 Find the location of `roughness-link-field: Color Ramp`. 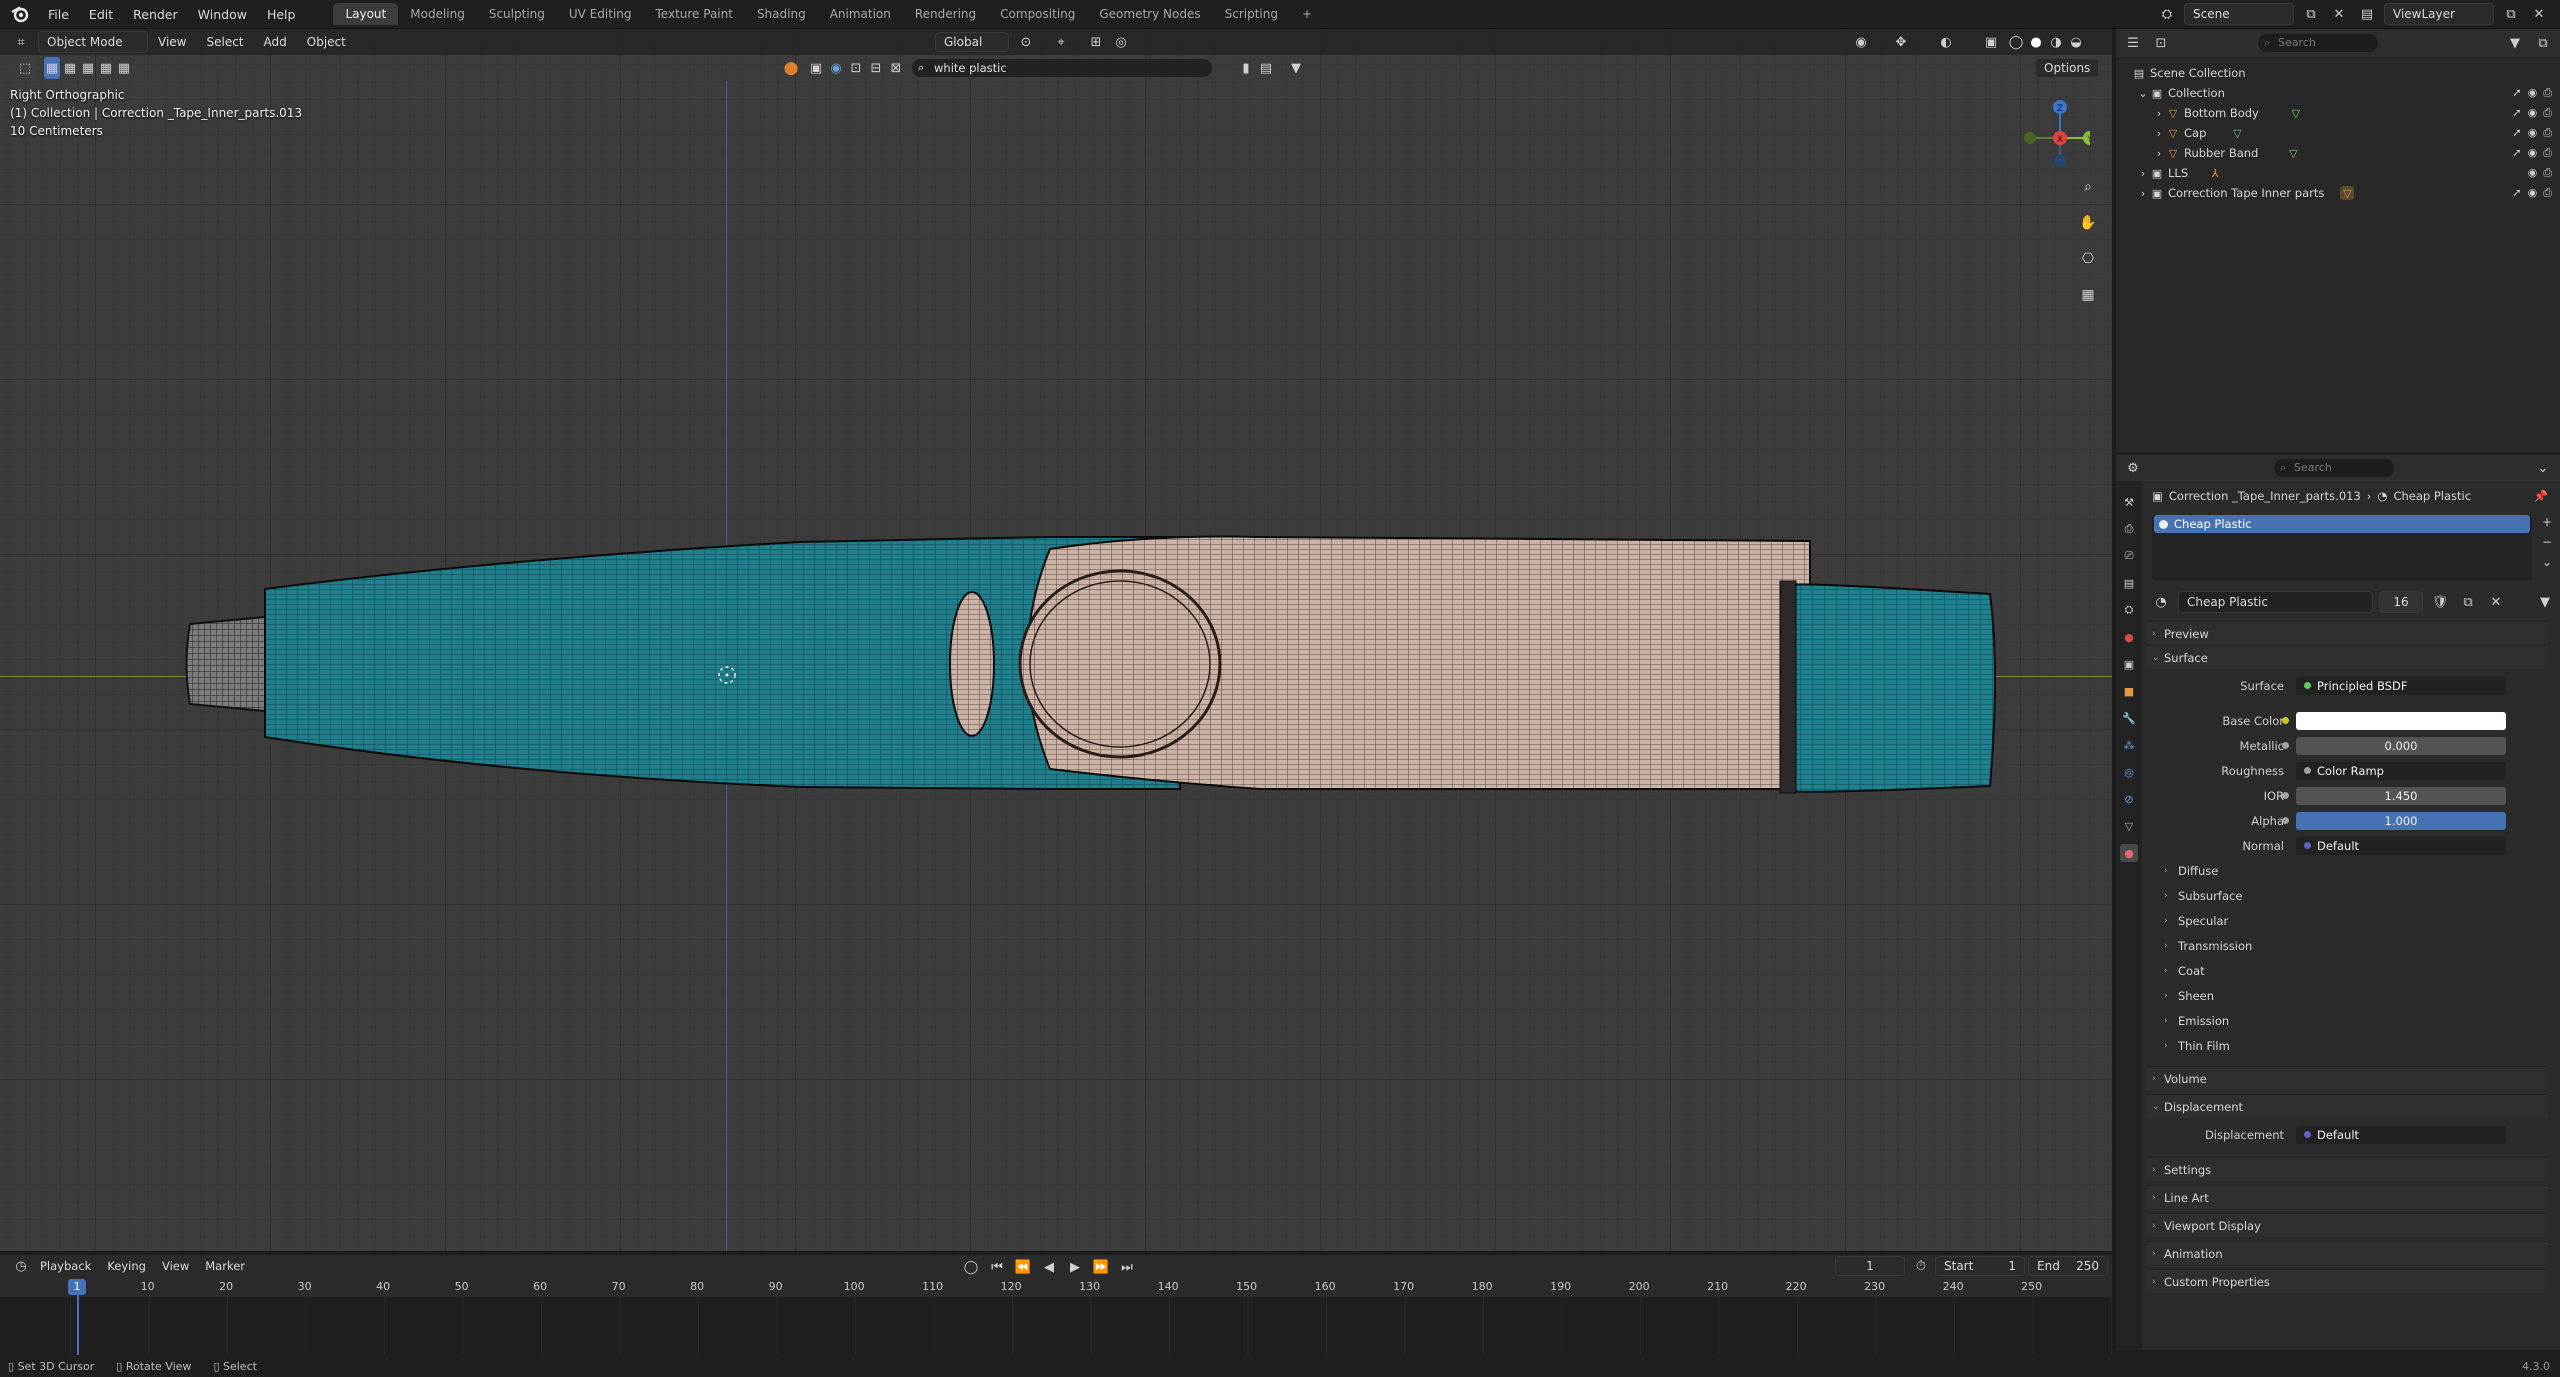

roughness-link-field: Color Ramp is located at coordinates (2401, 770).